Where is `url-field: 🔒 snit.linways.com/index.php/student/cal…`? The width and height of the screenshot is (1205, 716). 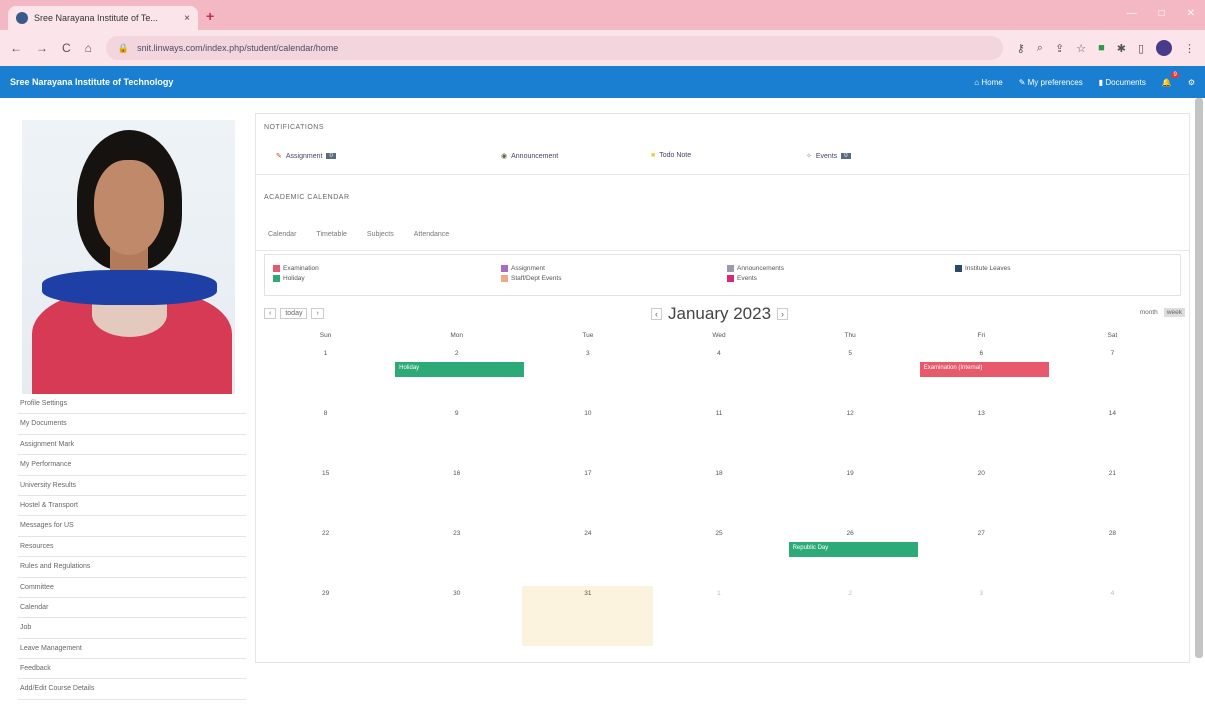
url-field: 🔒 snit.linways.com/index.php/student/cal… is located at coordinates (554, 48).